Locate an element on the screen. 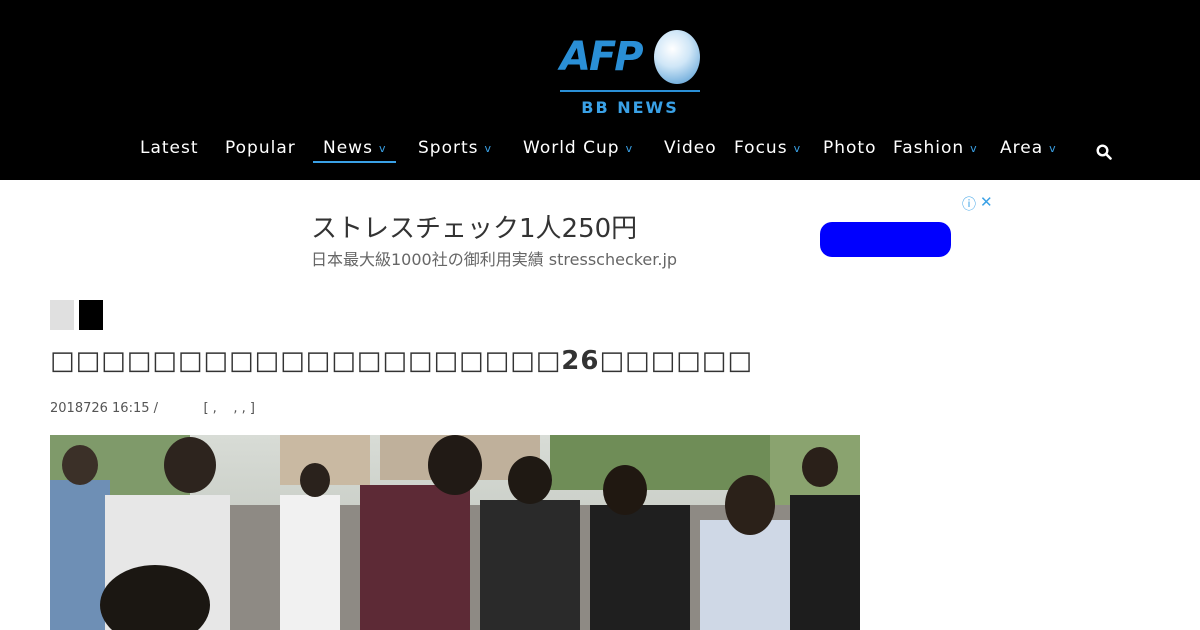 The width and height of the screenshot is (1200, 630). nav-item-video: Video is located at coordinates (690, 148).